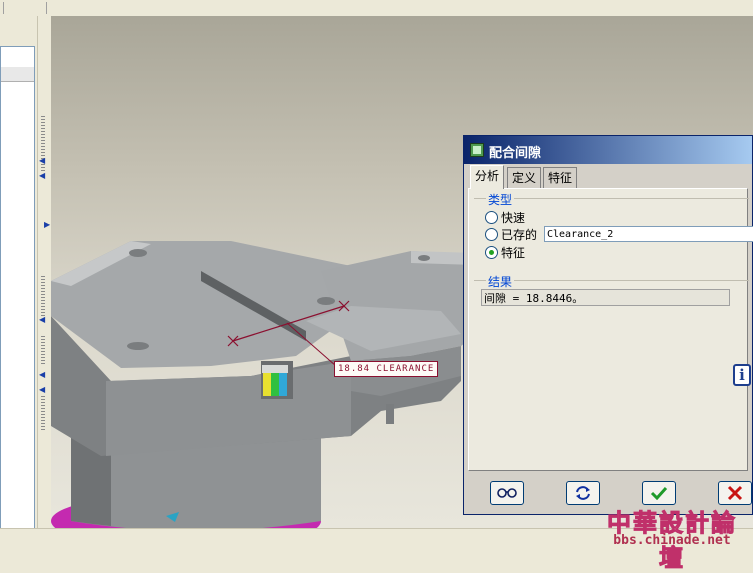 The width and height of the screenshot is (753, 573). What do you see at coordinates (648, 234) in the screenshot?
I see `saved-name-input: Clearance_2` at bounding box center [648, 234].